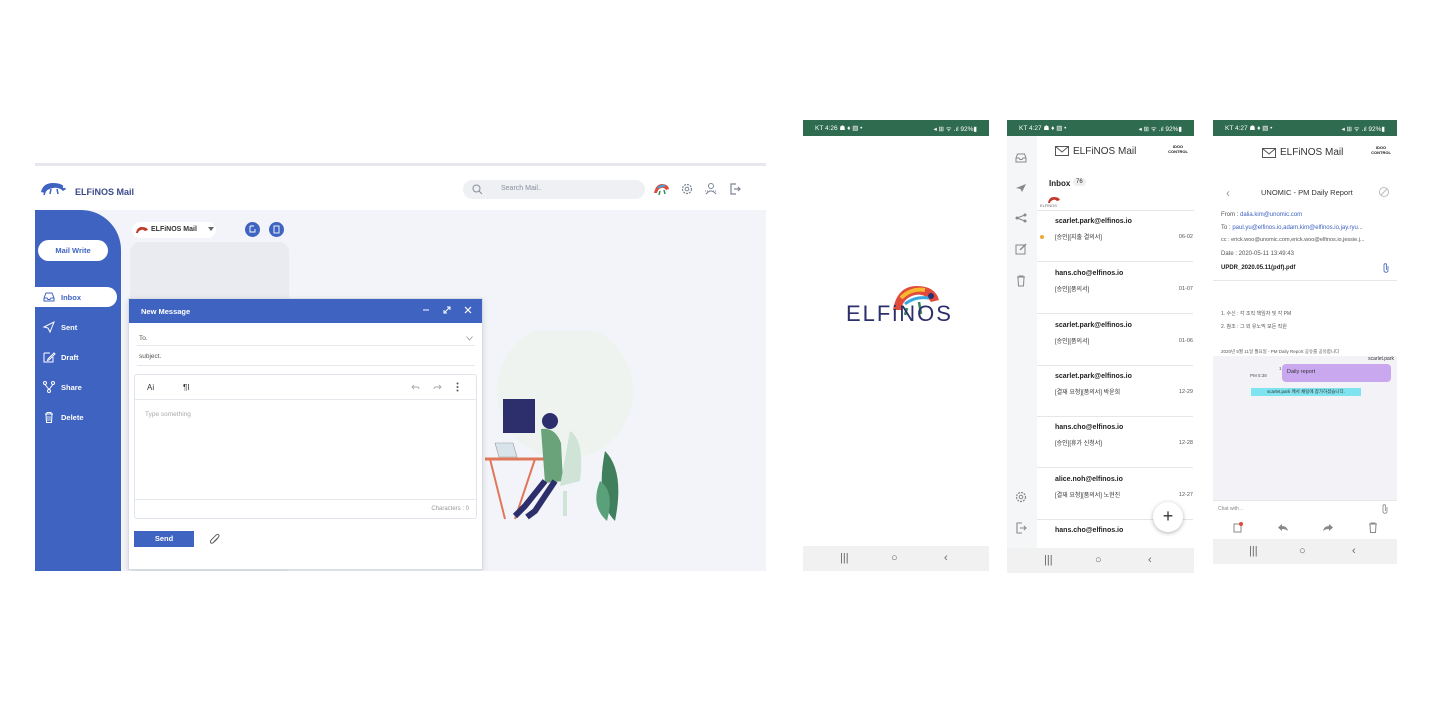  Describe the element at coordinates (426, 310) in the screenshot. I see `minimize-icon` at that location.